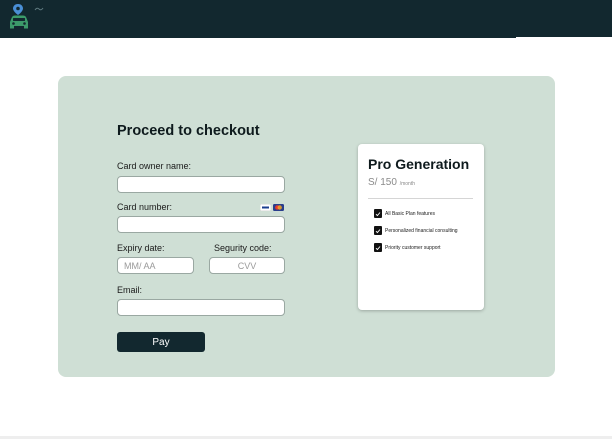 The width and height of the screenshot is (612, 439). What do you see at coordinates (130, 290) in the screenshot?
I see `email-label: Email:` at bounding box center [130, 290].